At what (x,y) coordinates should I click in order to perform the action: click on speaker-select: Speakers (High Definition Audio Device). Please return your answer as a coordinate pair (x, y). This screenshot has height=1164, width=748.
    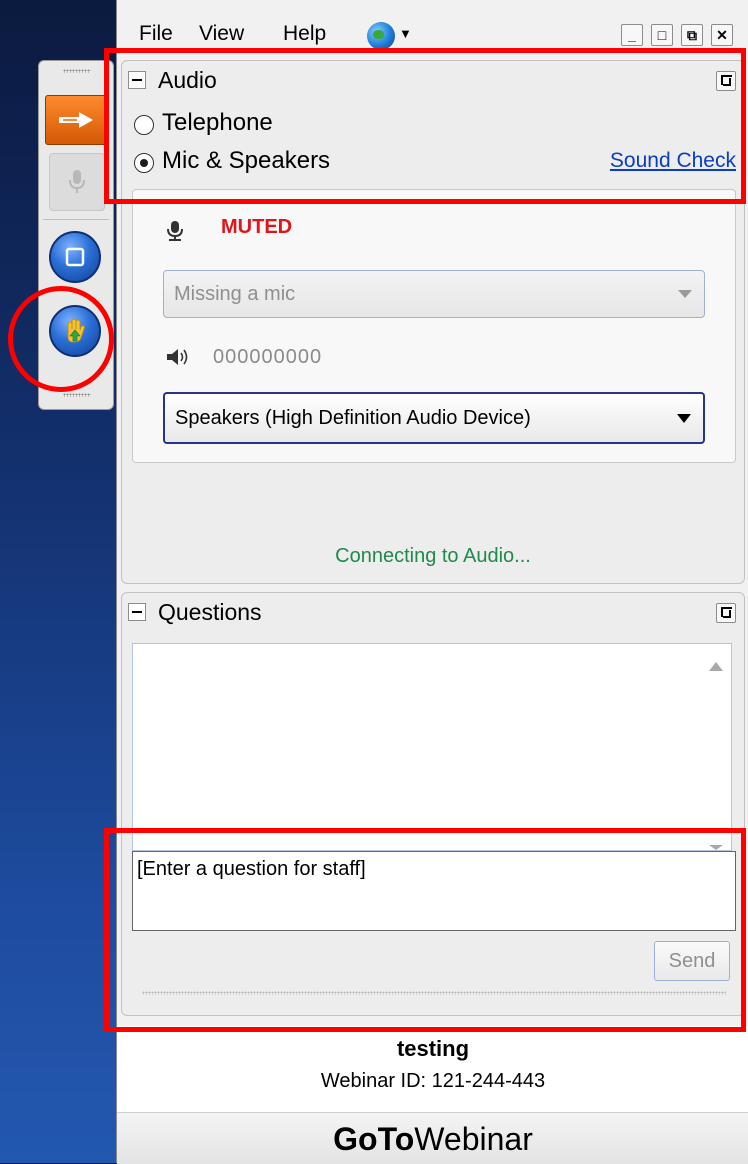
    Looking at the image, I should click on (434, 418).